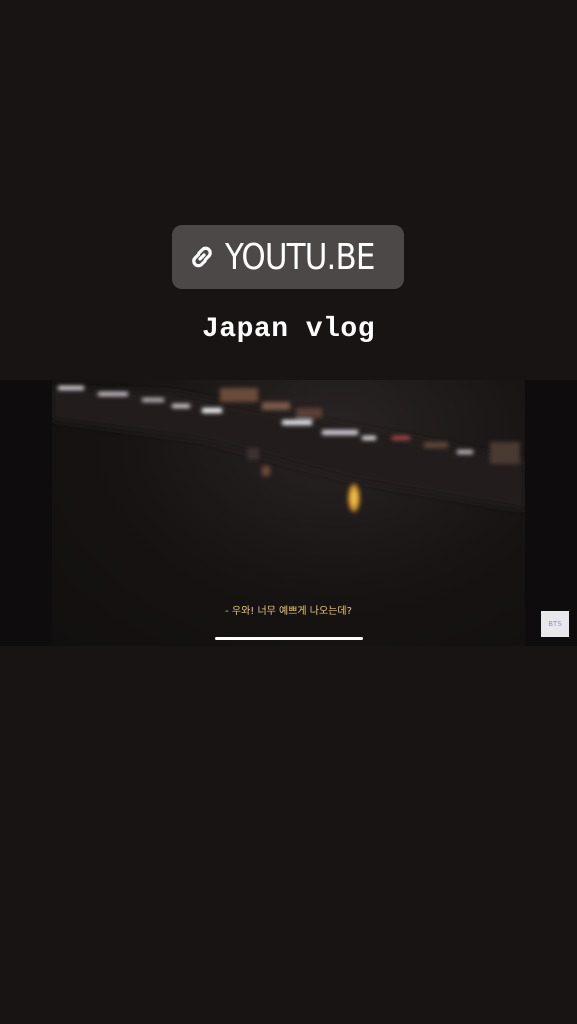  Describe the element at coordinates (288, 611) in the screenshot. I see `video-subtitle: - 우와! 너무 예쁘게 나오는데?` at that location.